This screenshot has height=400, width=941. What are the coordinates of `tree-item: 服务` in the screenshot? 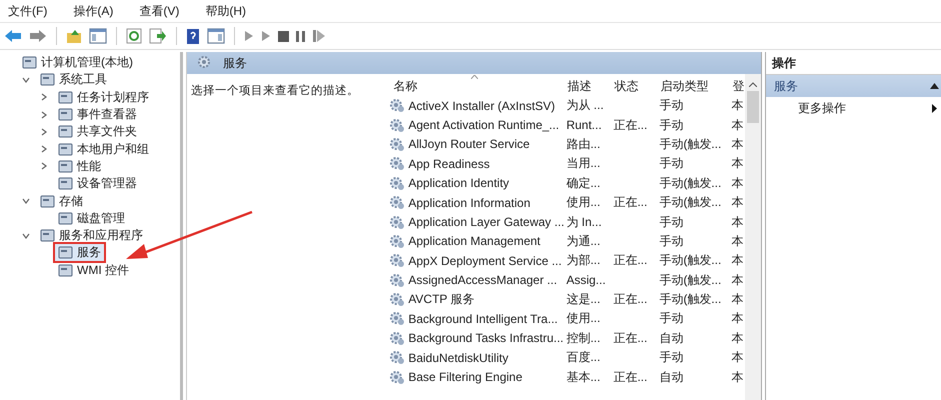 It's located at (79, 253).